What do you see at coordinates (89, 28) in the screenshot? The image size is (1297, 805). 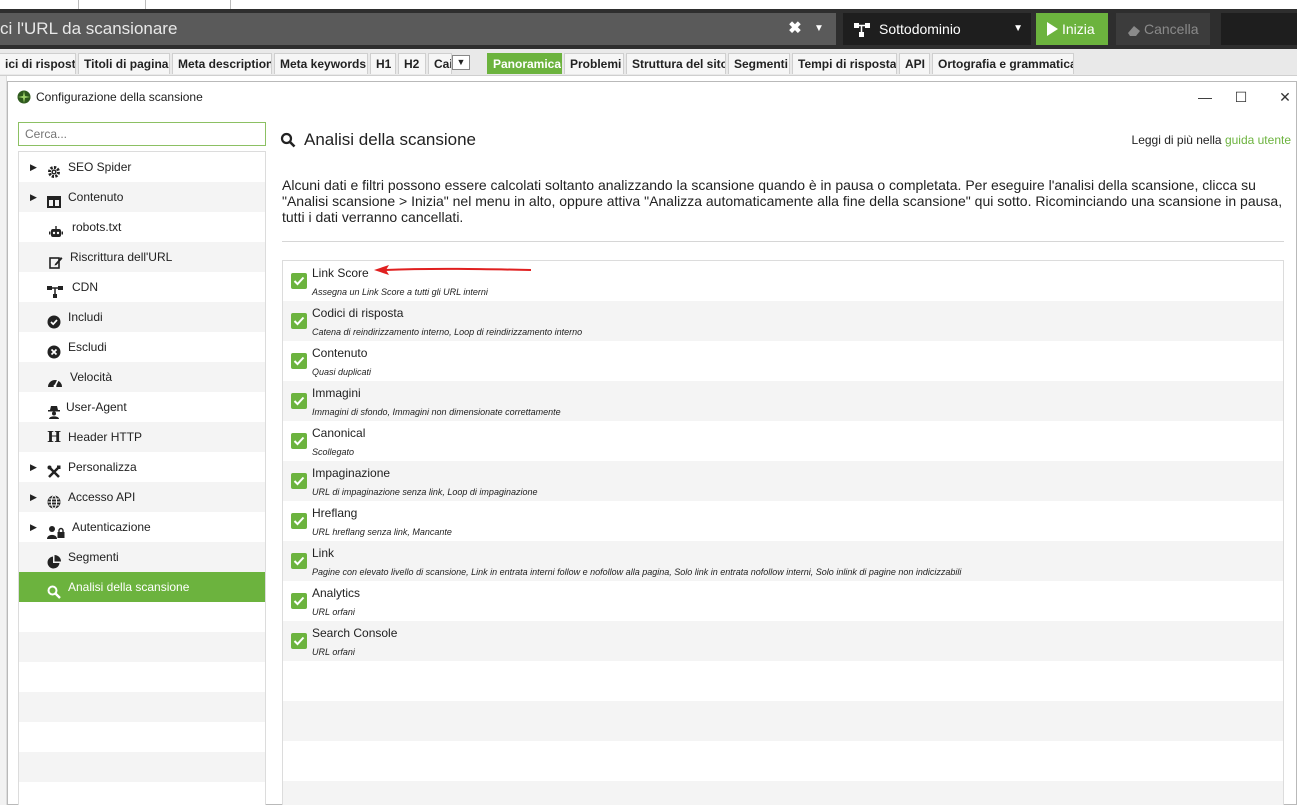 I see `url-placeholder: ci l'URL da scansionare` at bounding box center [89, 28].